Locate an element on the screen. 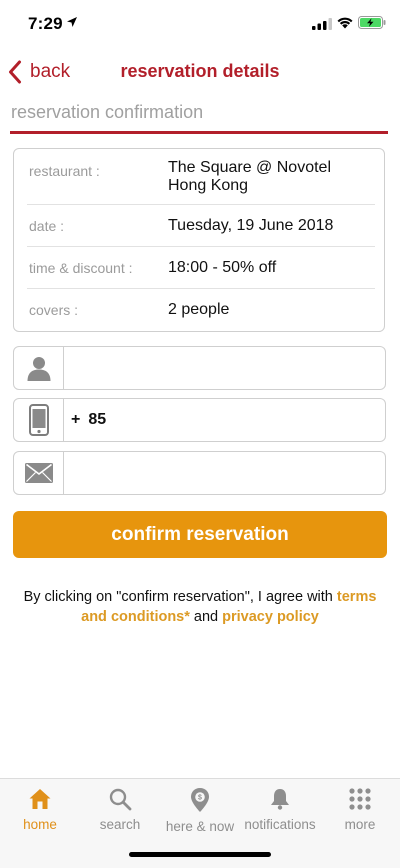 The height and width of the screenshot is (868, 400). envelope-icon is located at coordinates (38, 473).